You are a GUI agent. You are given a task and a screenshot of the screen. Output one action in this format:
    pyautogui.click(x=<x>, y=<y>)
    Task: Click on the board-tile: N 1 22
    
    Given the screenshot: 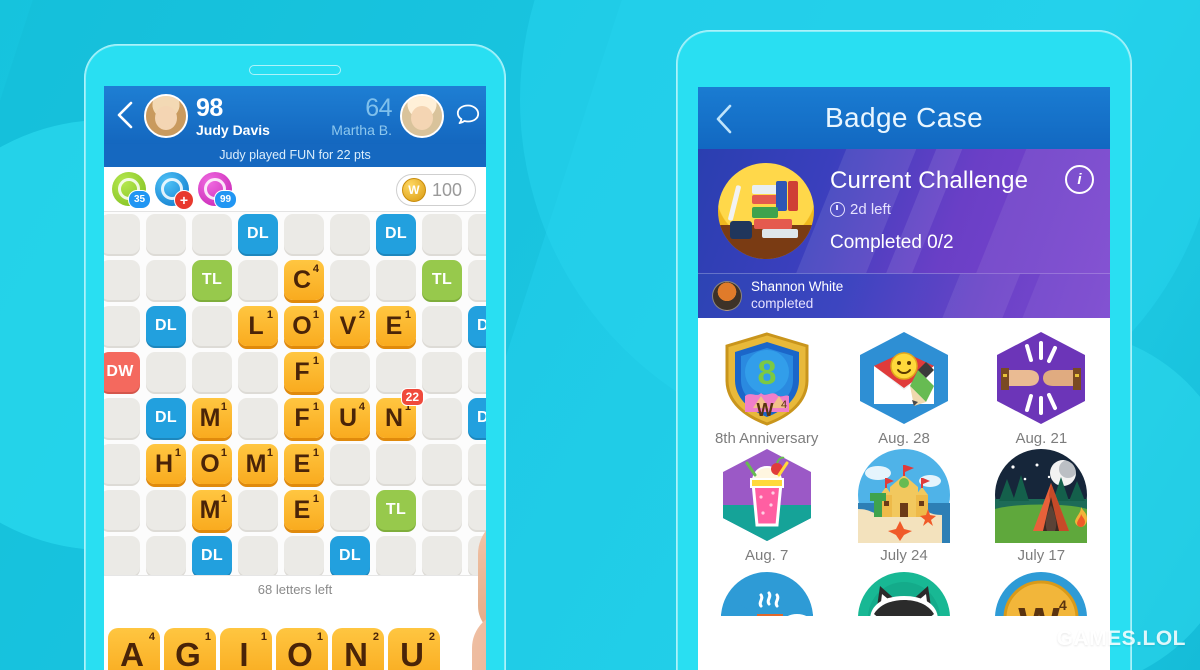 What is the action you would take?
    pyautogui.click(x=400, y=413)
    